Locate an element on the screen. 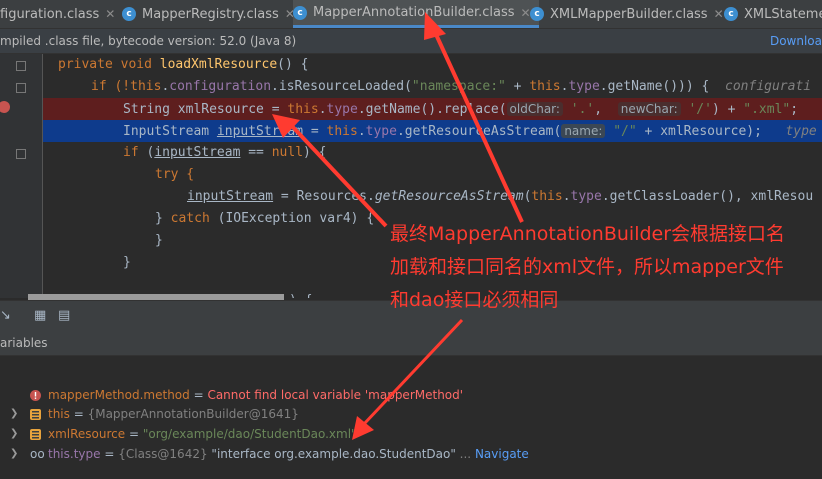  code-token: "namespace:" is located at coordinates (458, 86).